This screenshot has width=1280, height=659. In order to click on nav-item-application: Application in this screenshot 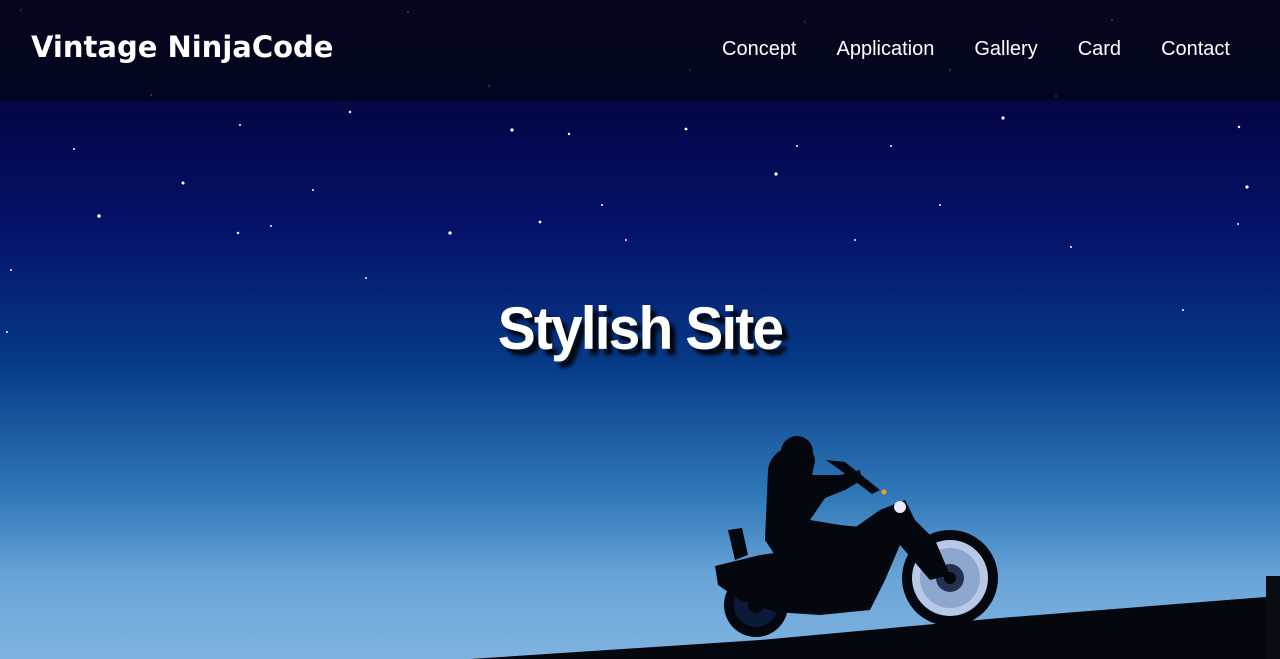, I will do `click(886, 49)`.